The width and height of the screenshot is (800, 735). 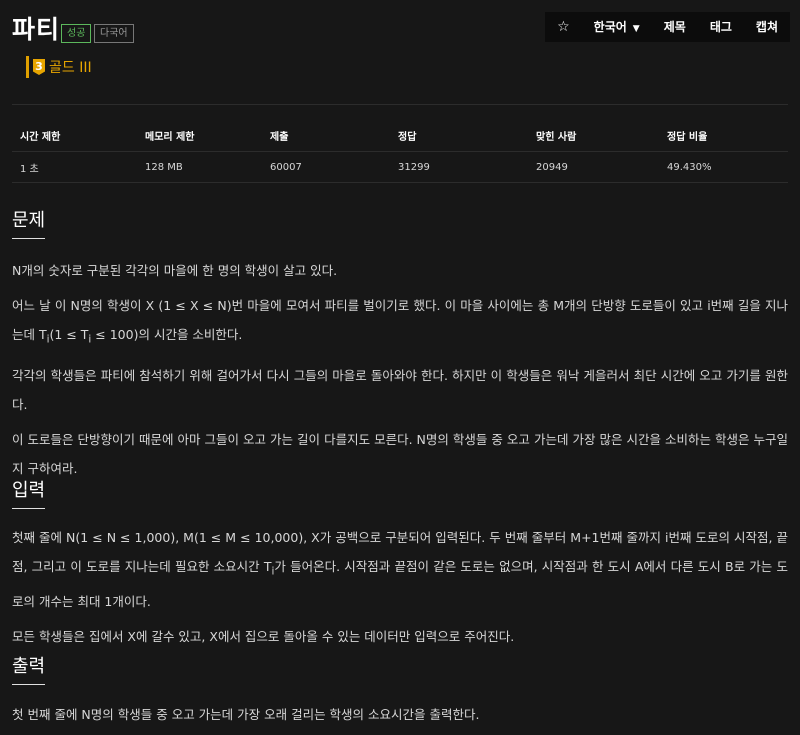 I want to click on success-badge: 성공, so click(x=76, y=33).